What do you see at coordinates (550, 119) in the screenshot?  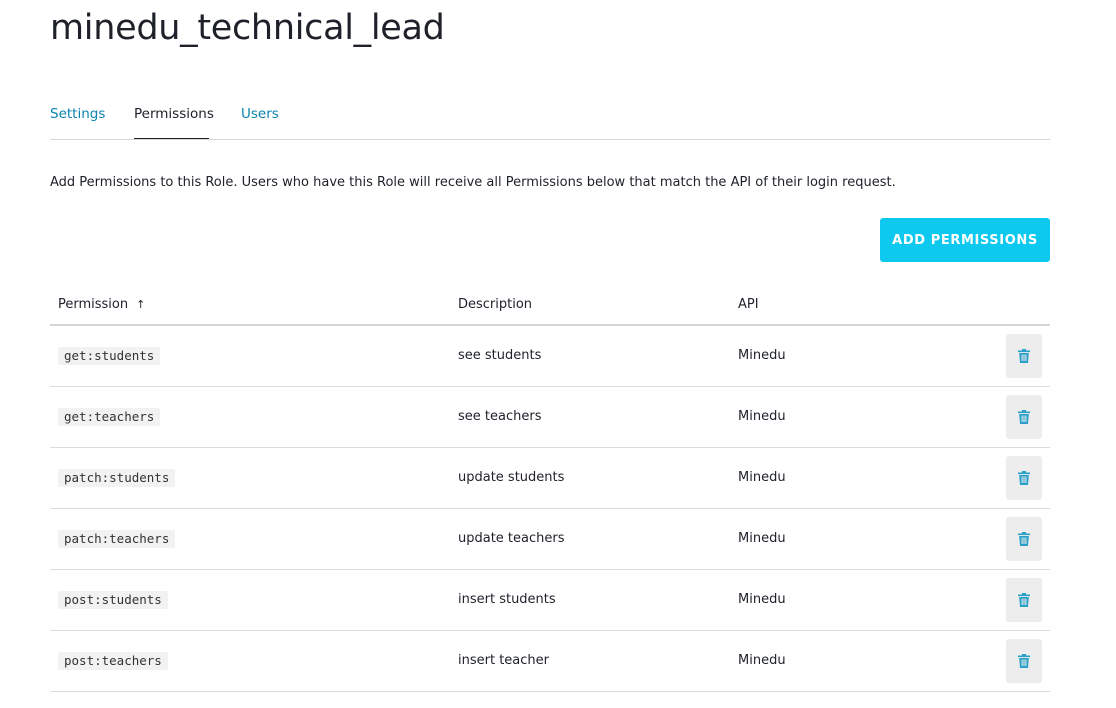 I see `tab-bar: Settings Permissions Users` at bounding box center [550, 119].